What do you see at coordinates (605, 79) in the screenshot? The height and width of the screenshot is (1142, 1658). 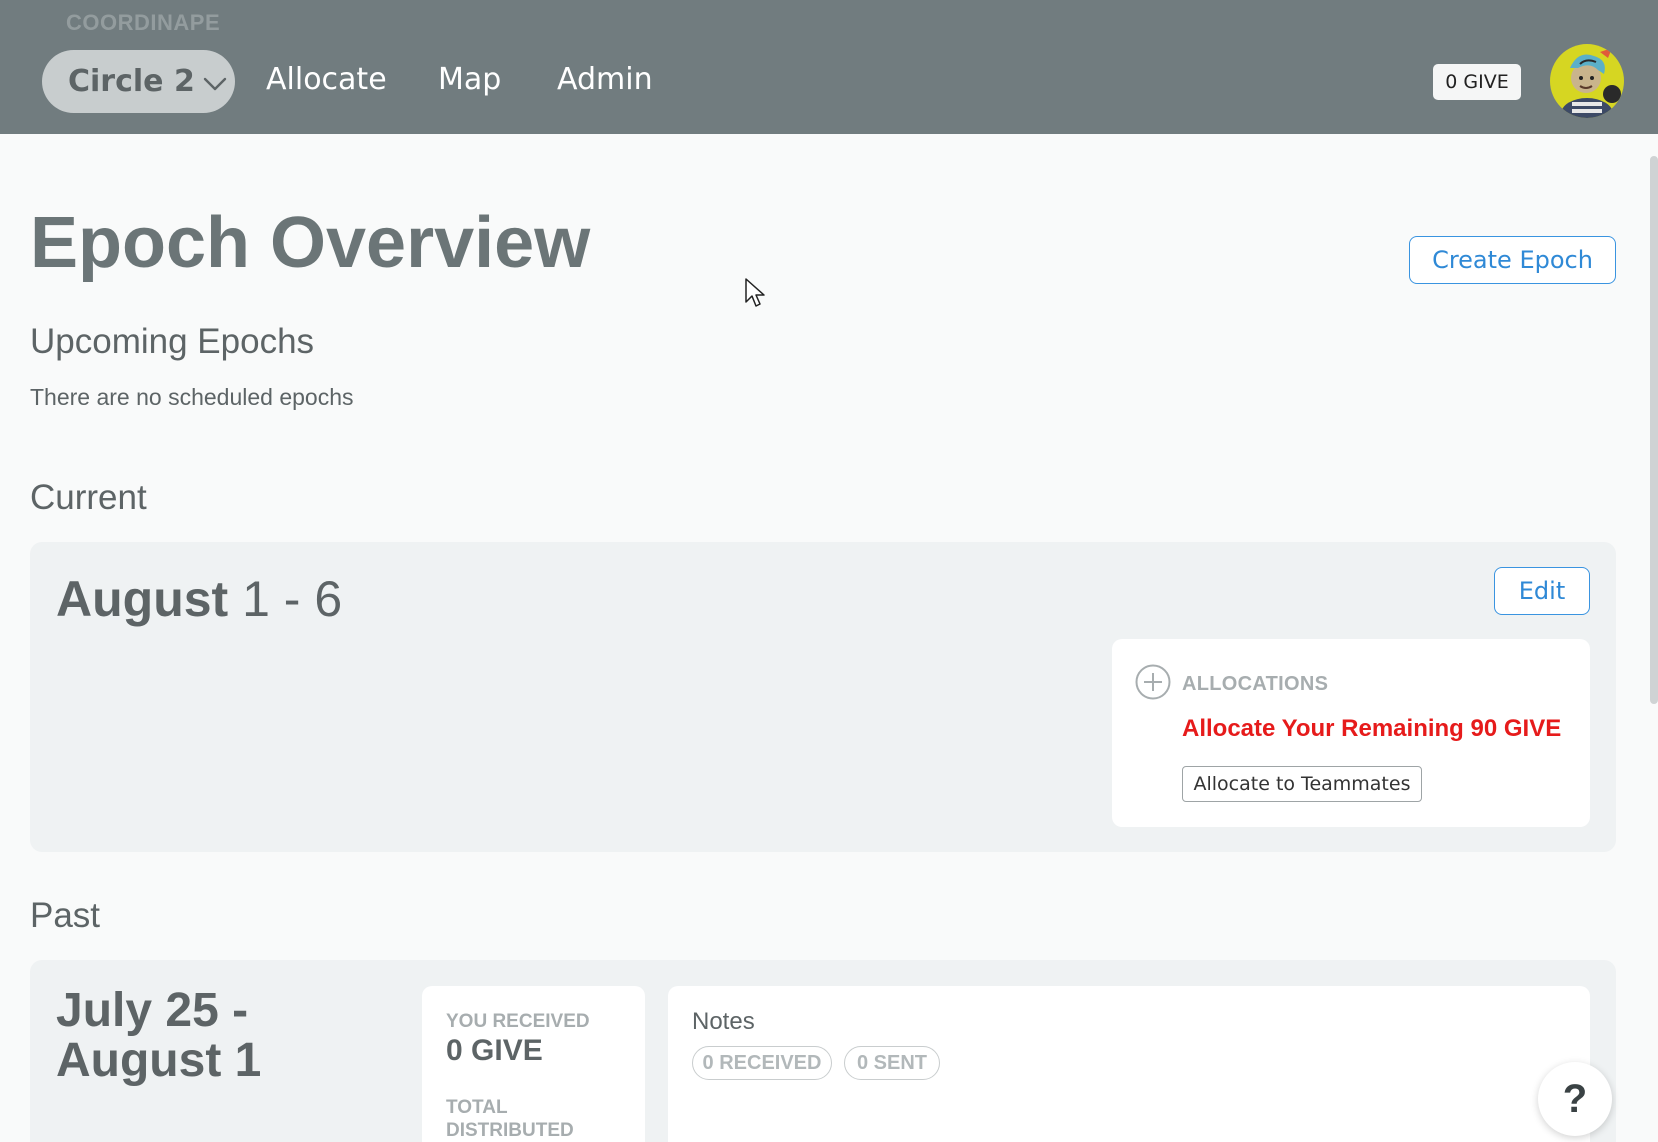 I see `nav-link-admin: Admin` at bounding box center [605, 79].